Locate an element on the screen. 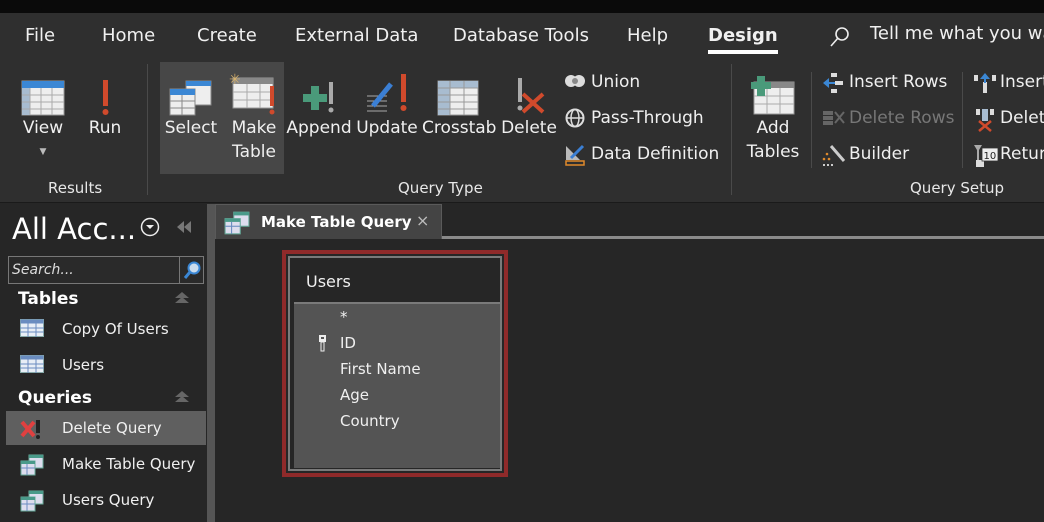  view-button: View ▼ is located at coordinates (43, 113).